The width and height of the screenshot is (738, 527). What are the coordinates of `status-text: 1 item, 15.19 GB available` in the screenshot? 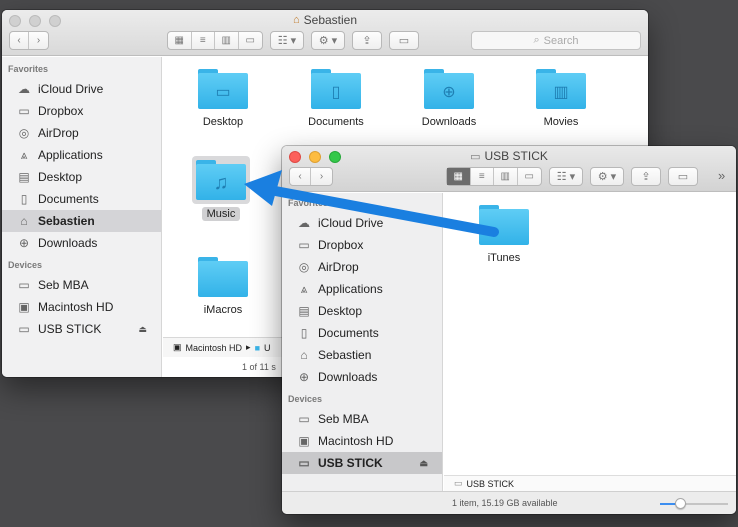 It's located at (505, 503).